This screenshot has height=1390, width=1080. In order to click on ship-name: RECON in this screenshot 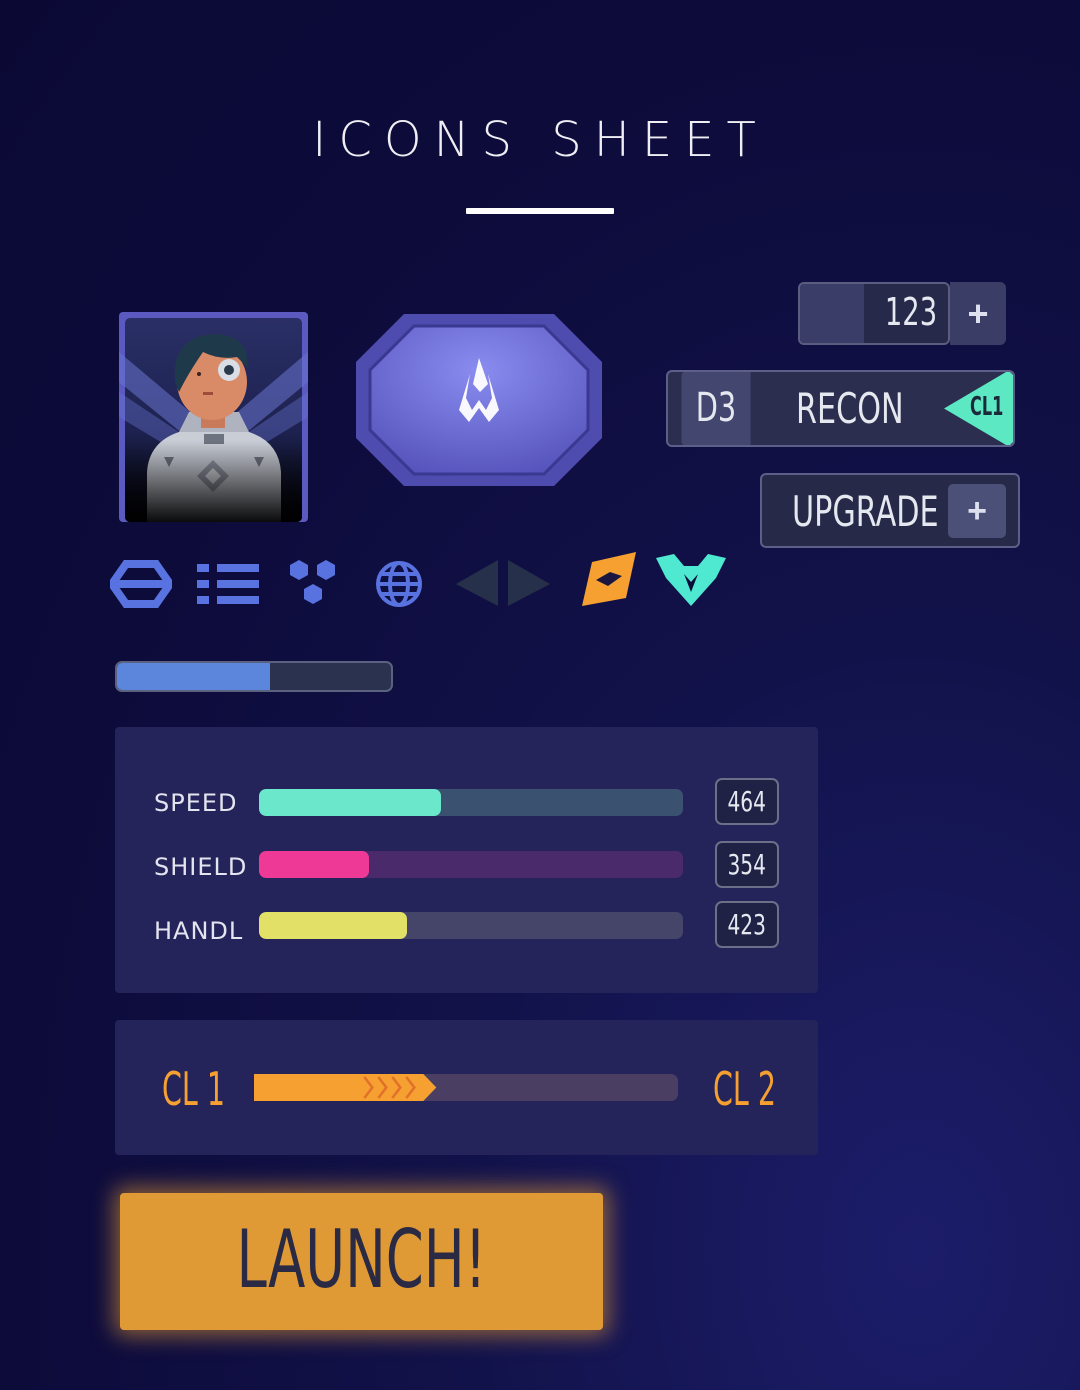, I will do `click(850, 408)`.